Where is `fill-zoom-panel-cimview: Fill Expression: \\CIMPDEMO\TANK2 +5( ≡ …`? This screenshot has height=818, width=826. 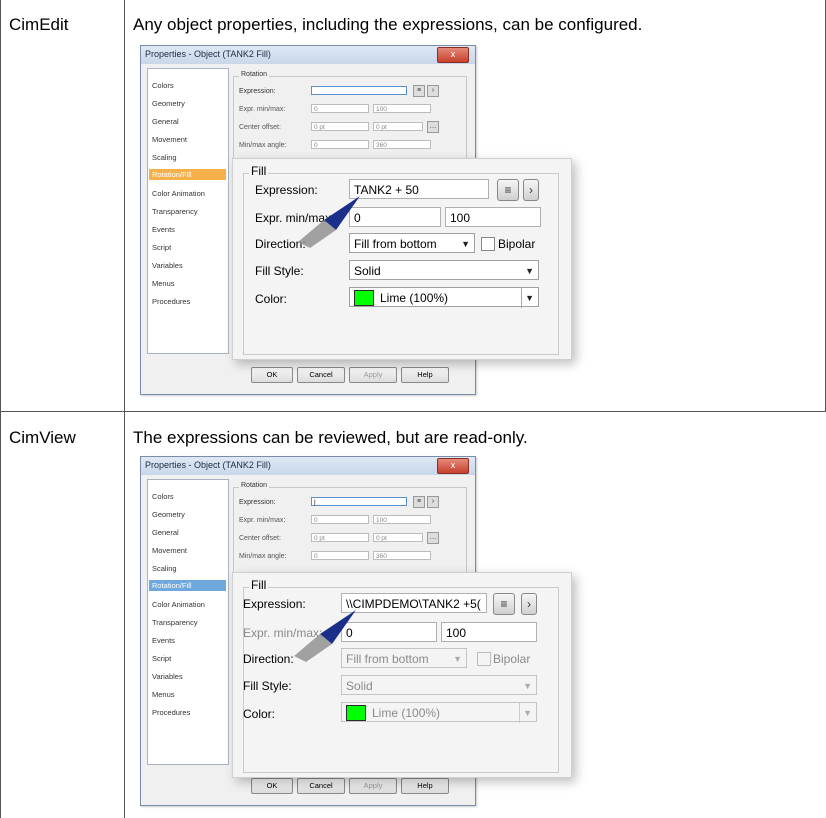 fill-zoom-panel-cimview: Fill Expression: \\CIMPDEMO\TANK2 +5( ≡ … is located at coordinates (402, 675).